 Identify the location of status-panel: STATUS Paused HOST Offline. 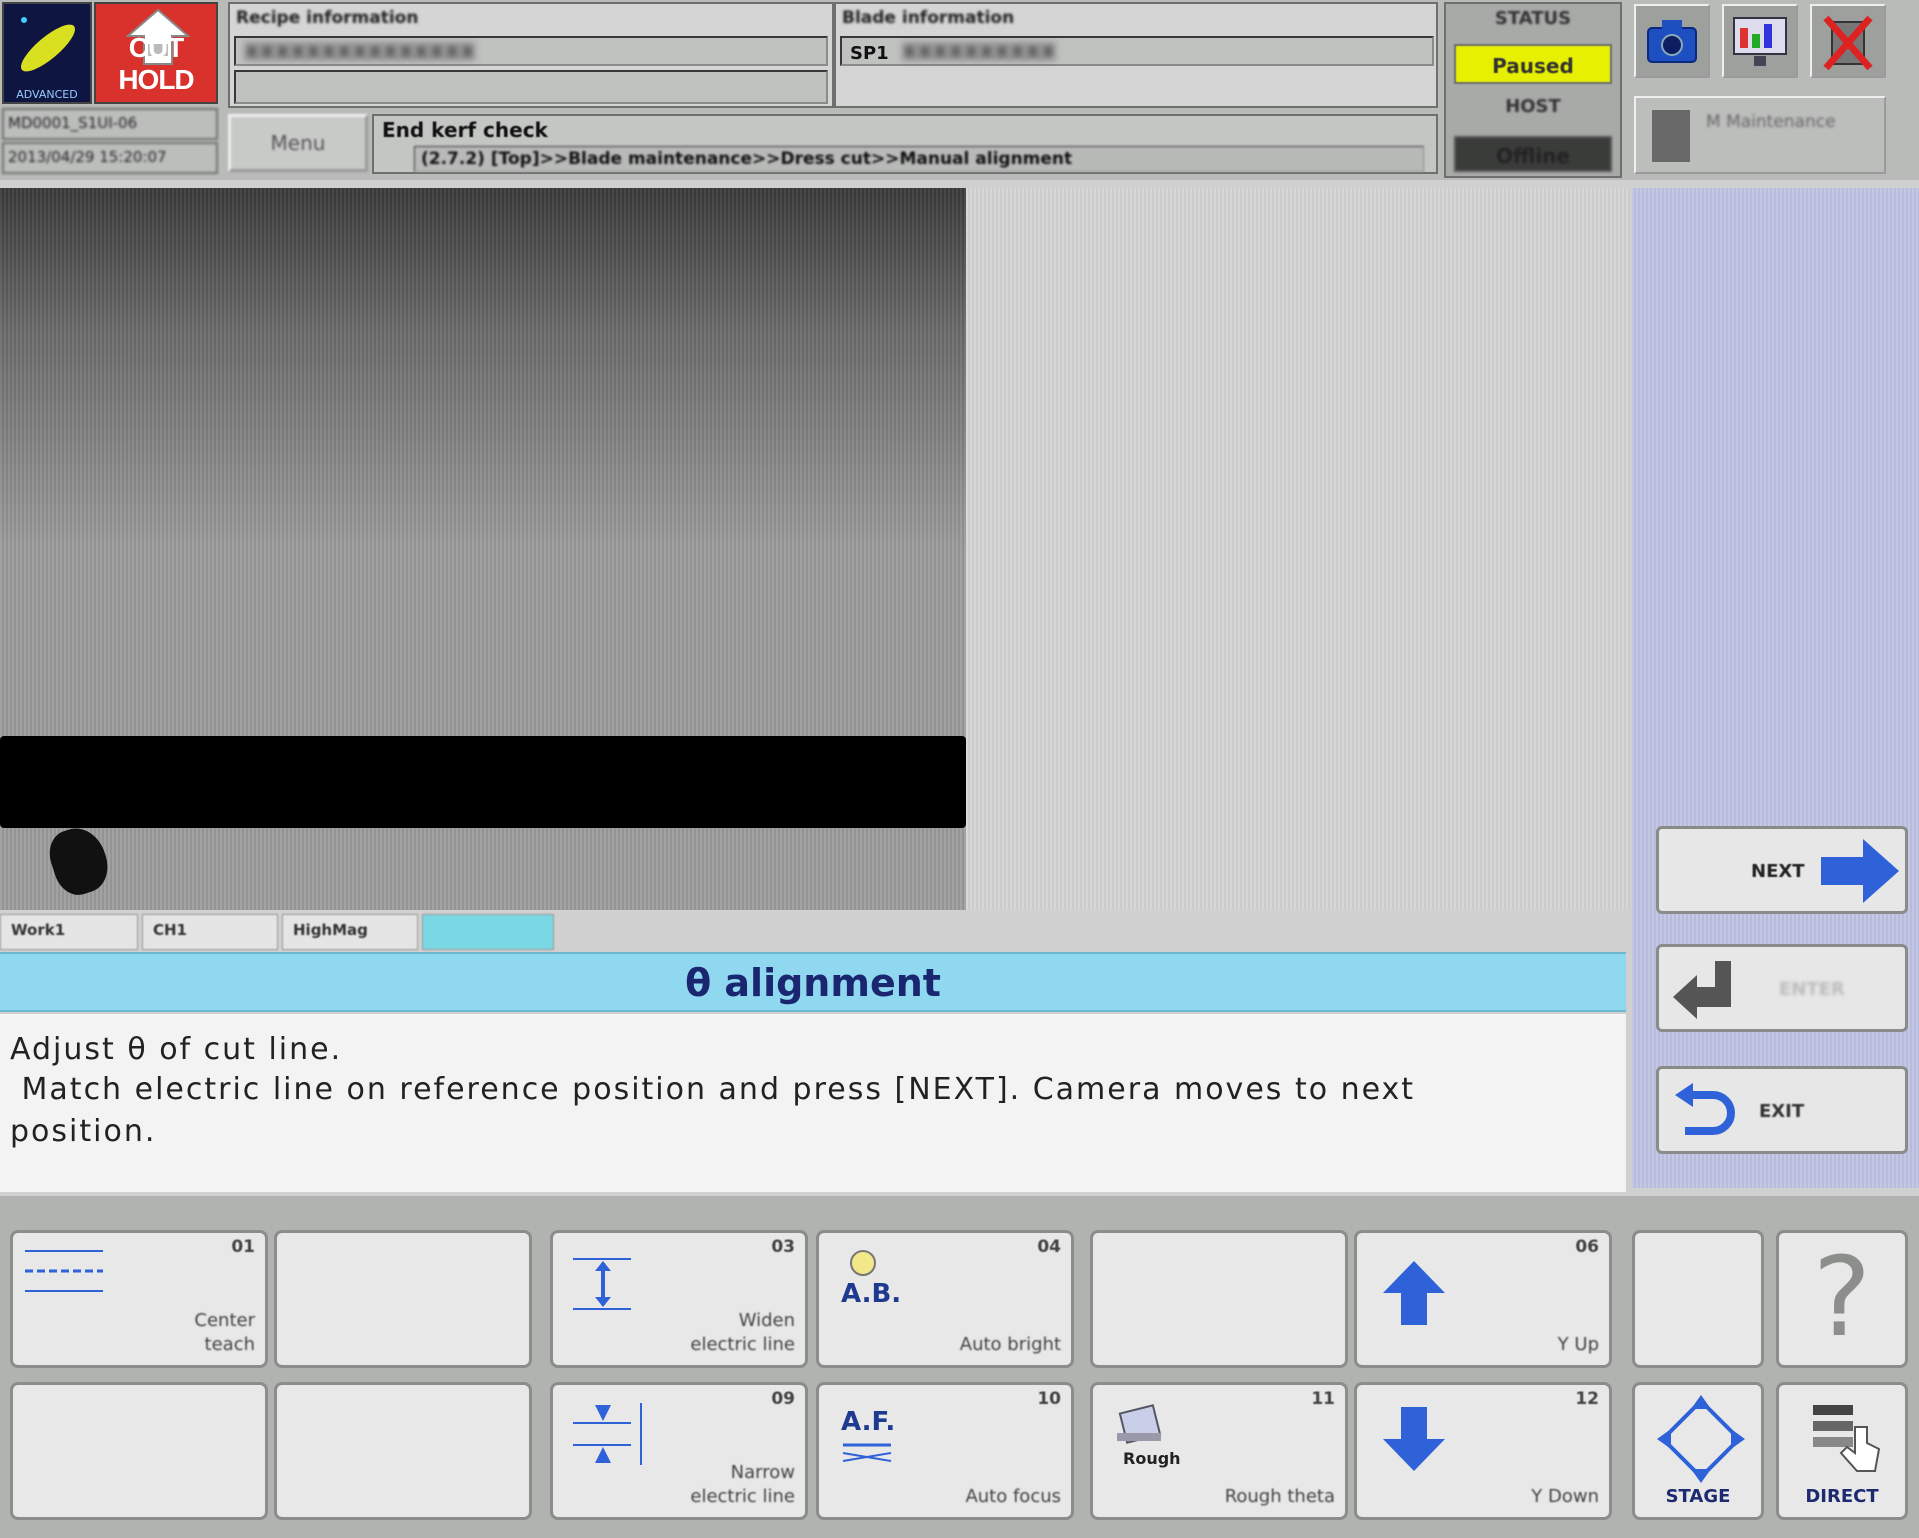
(1533, 90).